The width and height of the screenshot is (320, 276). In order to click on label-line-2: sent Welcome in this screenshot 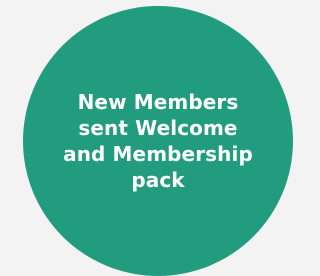, I will do `click(158, 128)`.